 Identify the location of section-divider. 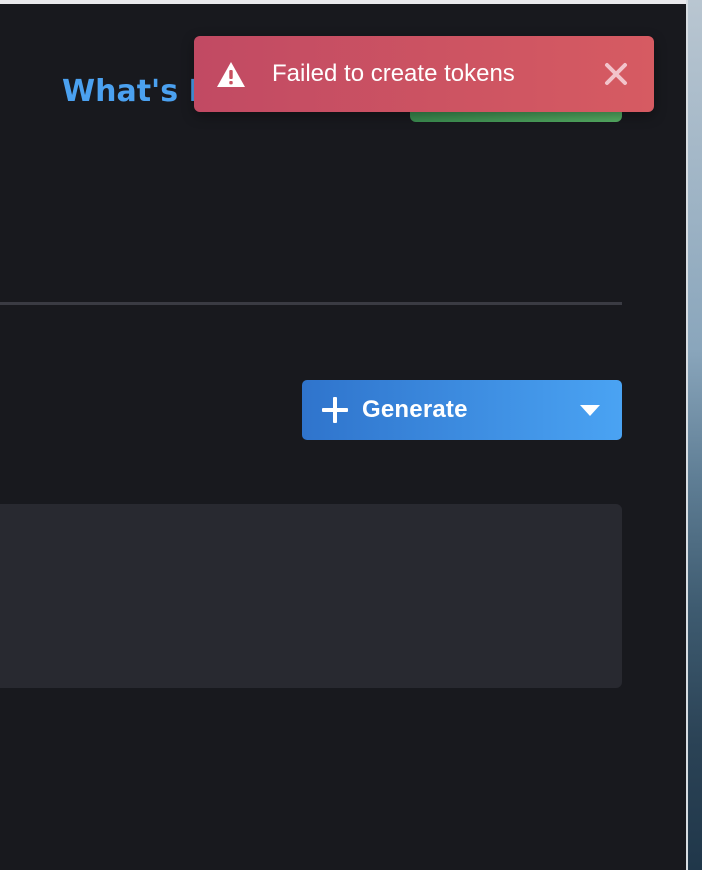
(311, 303).